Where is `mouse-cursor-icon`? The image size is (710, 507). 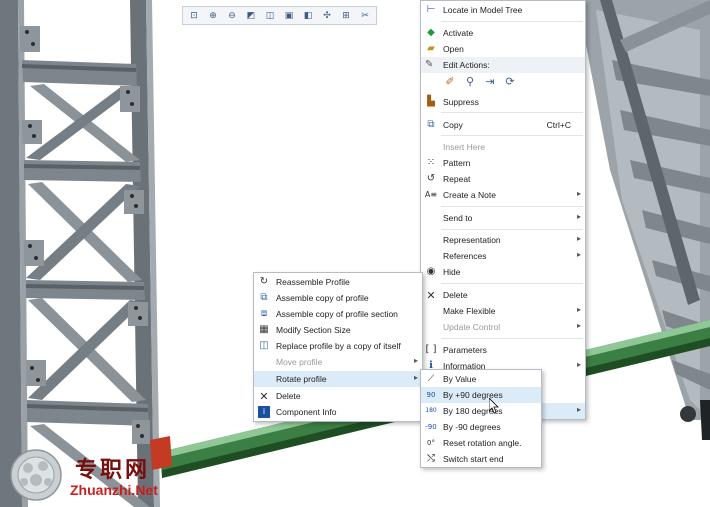 mouse-cursor-icon is located at coordinates (494, 406).